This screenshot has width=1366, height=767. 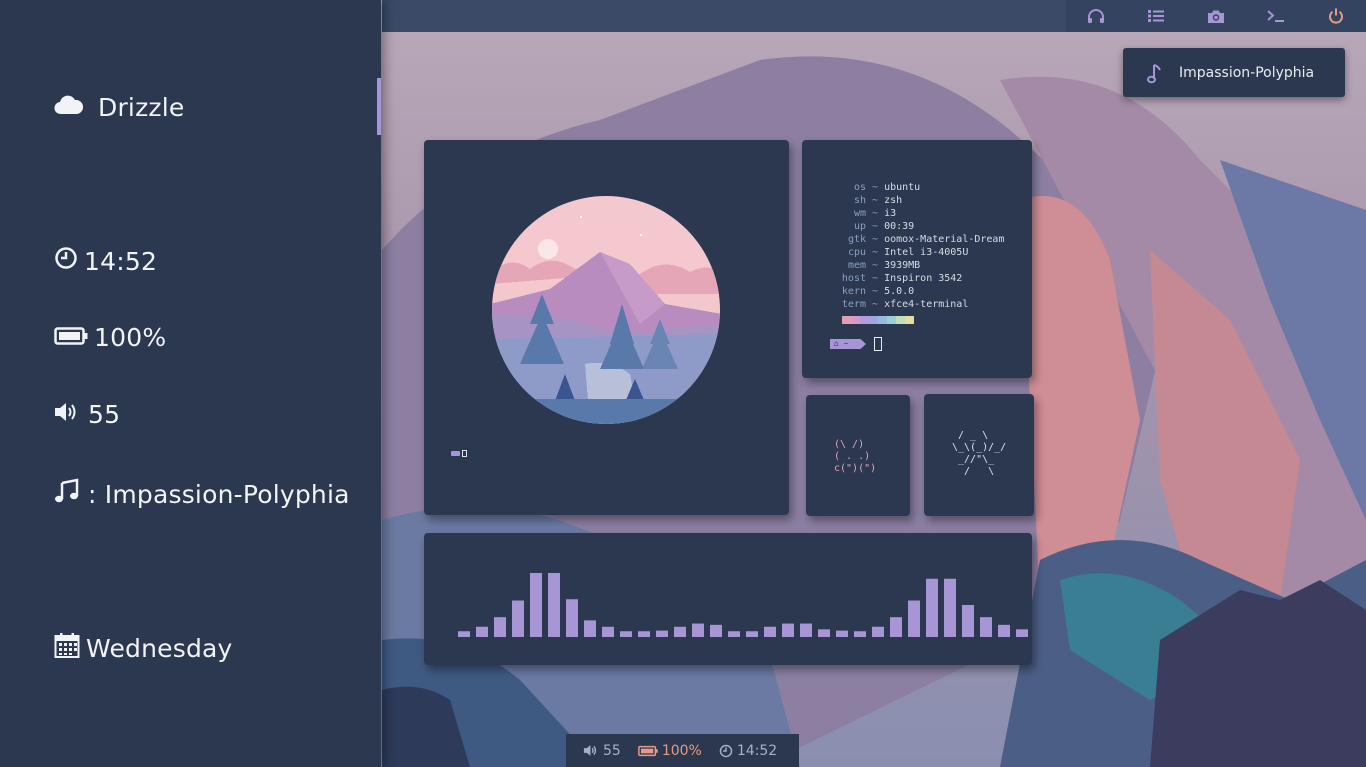 I want to click on camera-icon, so click(x=1216, y=16).